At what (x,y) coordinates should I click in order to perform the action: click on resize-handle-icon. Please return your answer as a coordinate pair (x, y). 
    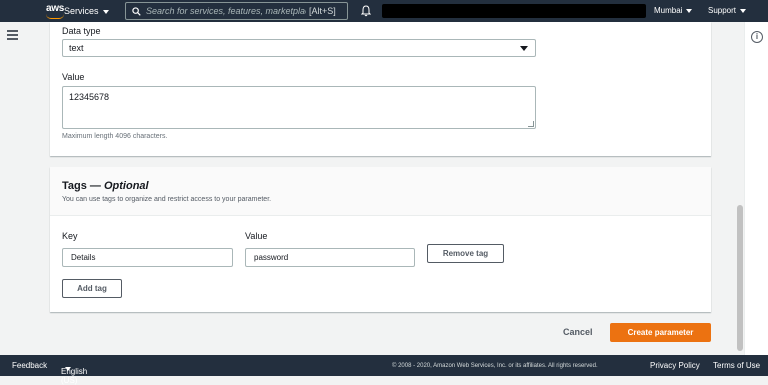
    Looking at the image, I should click on (531, 124).